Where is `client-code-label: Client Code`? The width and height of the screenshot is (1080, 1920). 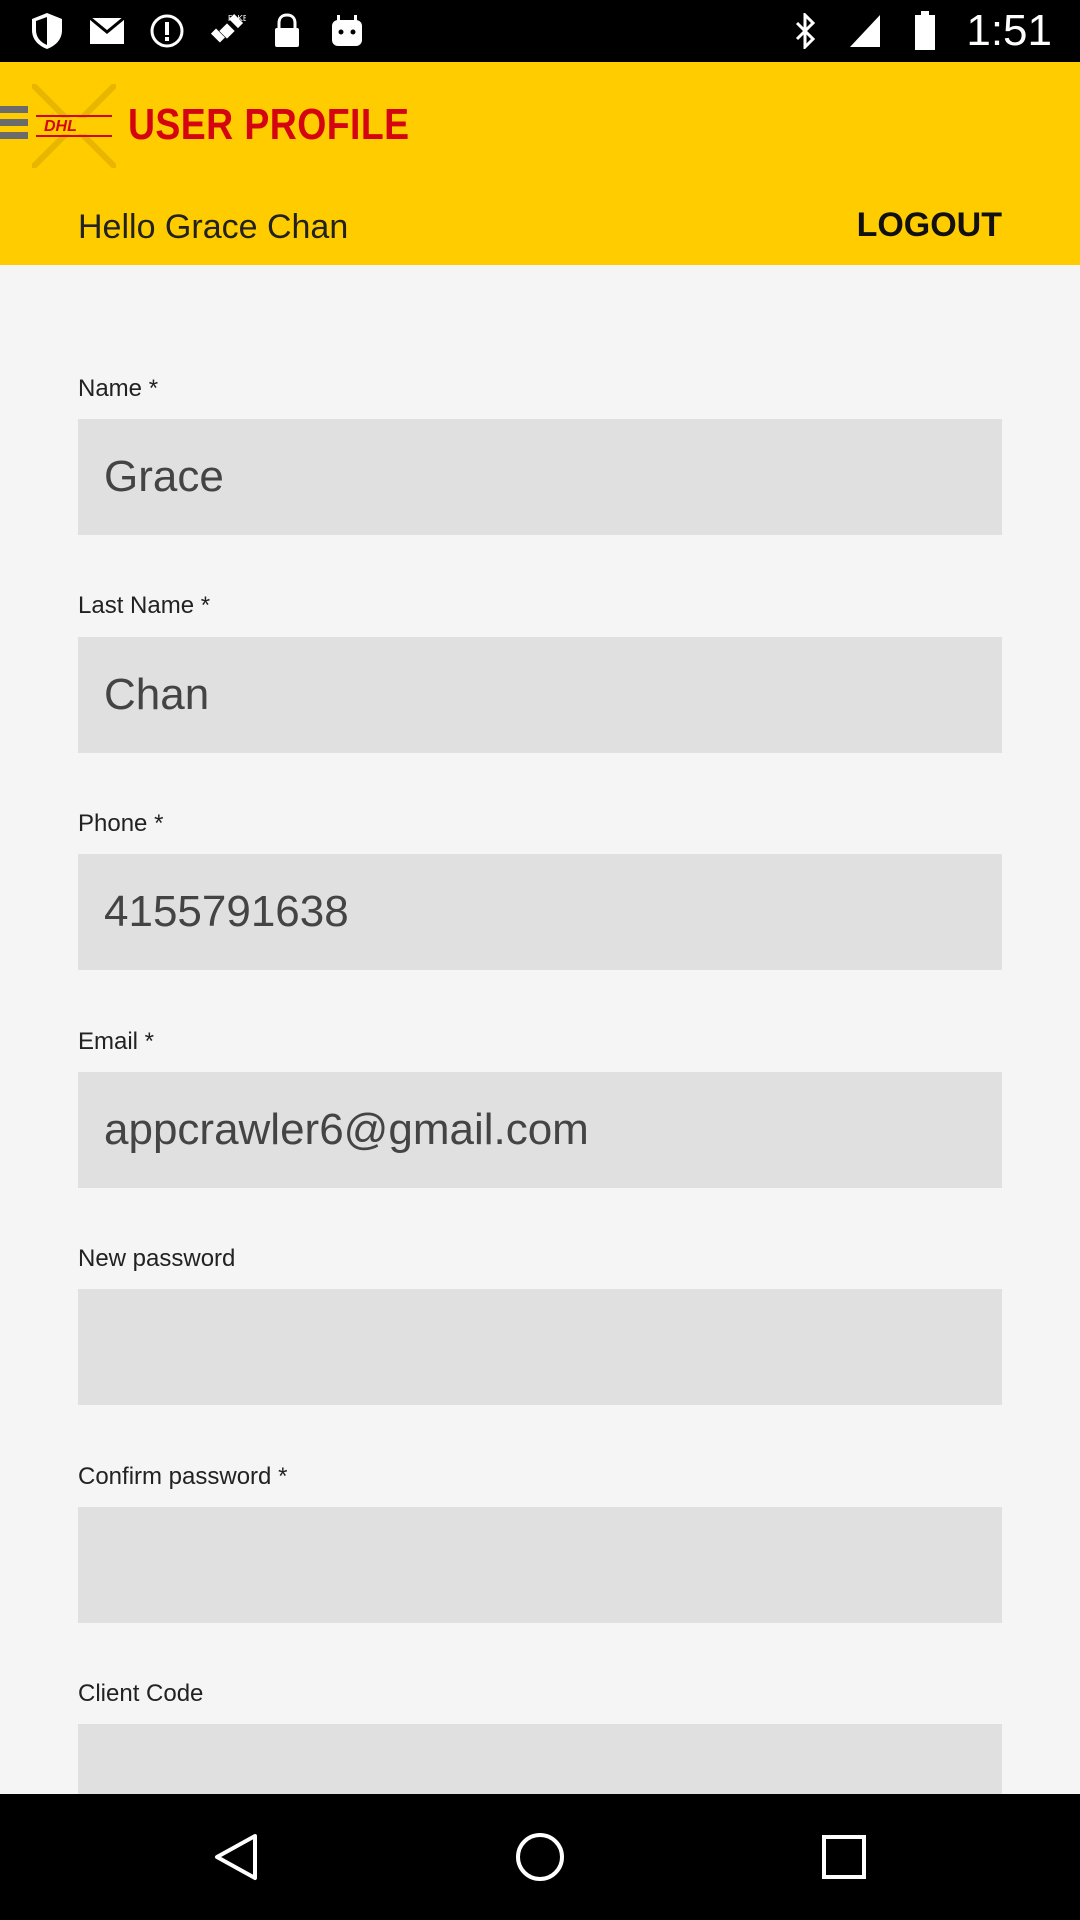
client-code-label: Client Code is located at coordinates (141, 1693).